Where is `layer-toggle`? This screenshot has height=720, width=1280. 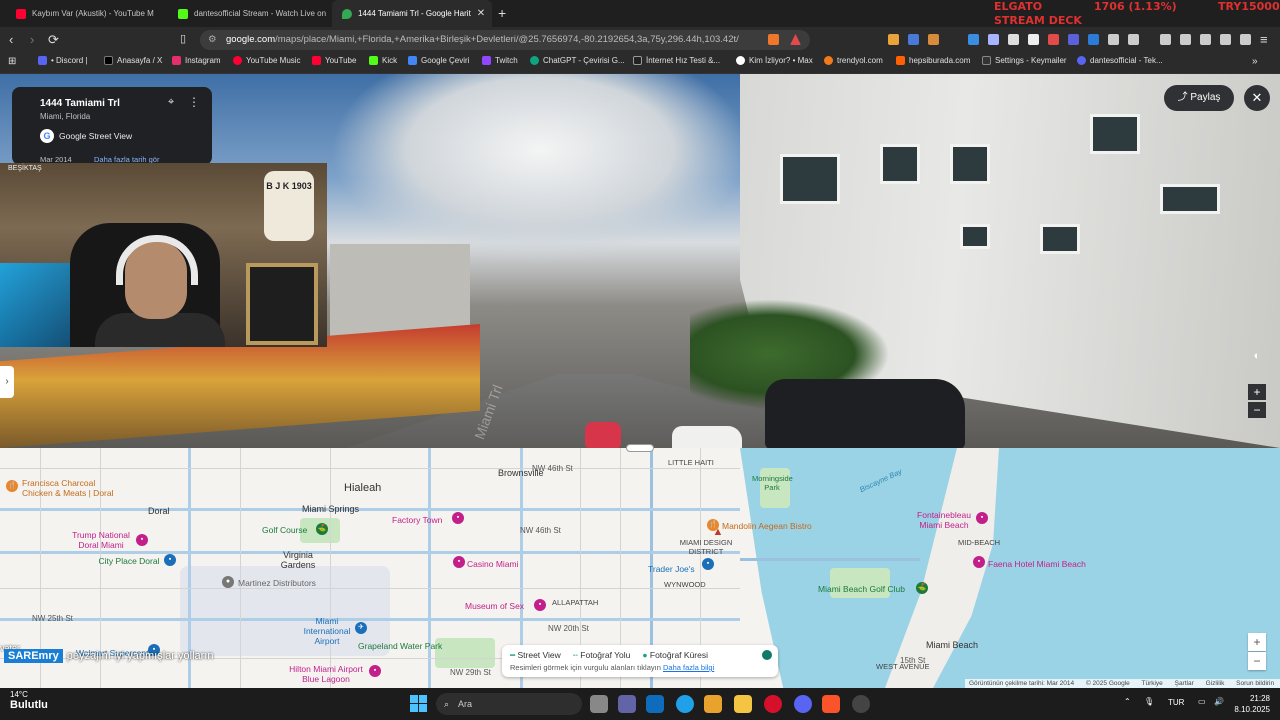
layer-toggle is located at coordinates (767, 655).